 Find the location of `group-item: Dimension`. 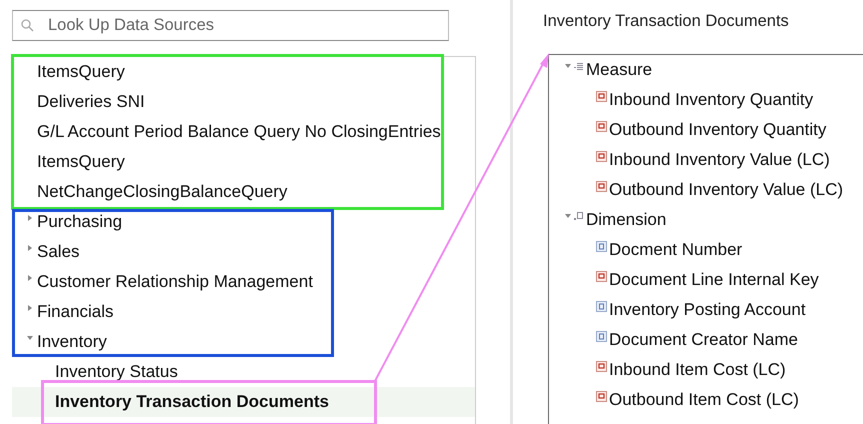

group-item: Dimension is located at coordinates (626, 220).